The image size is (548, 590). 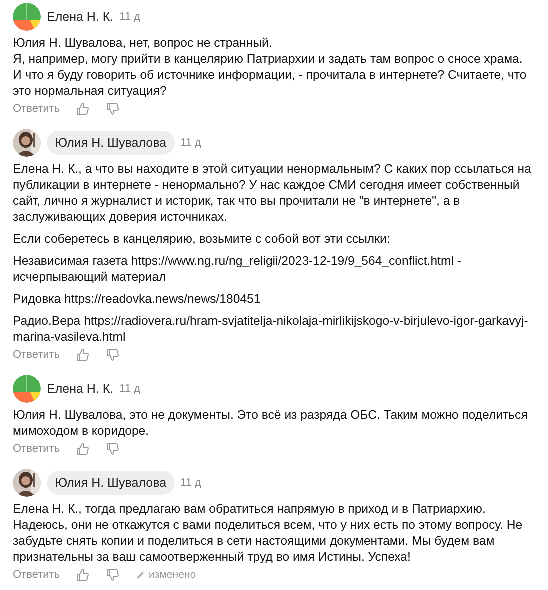 I want to click on comment-text: Юлия Н. Шувалова, это не документы. Это всё из разряда ОБС. Таким можно поделиться мимоходом в коридоре., so click(x=271, y=423).